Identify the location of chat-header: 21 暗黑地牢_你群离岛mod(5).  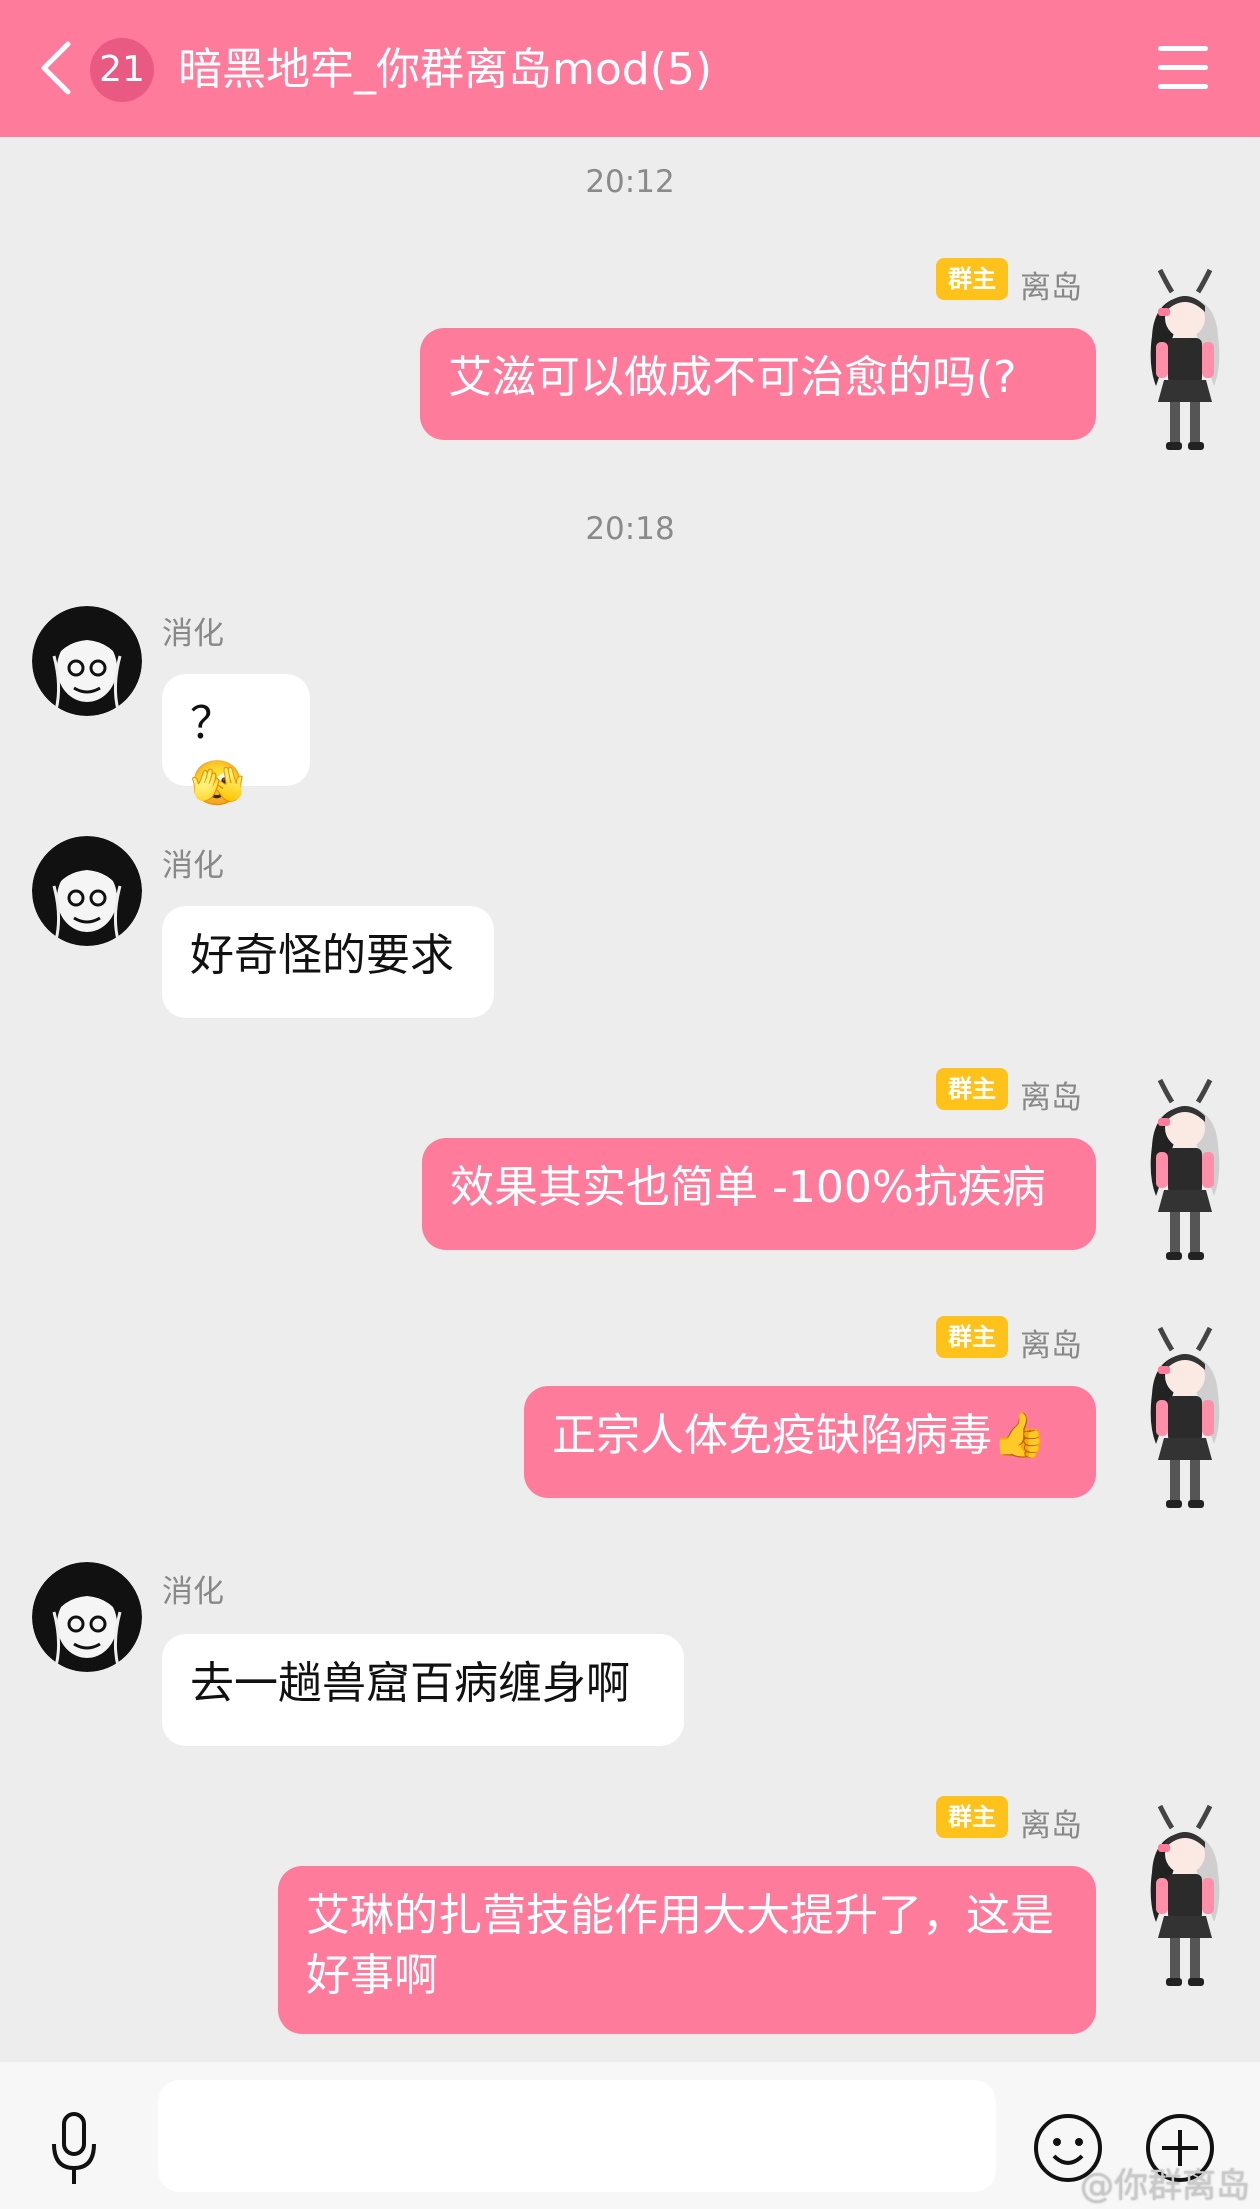
(630, 68).